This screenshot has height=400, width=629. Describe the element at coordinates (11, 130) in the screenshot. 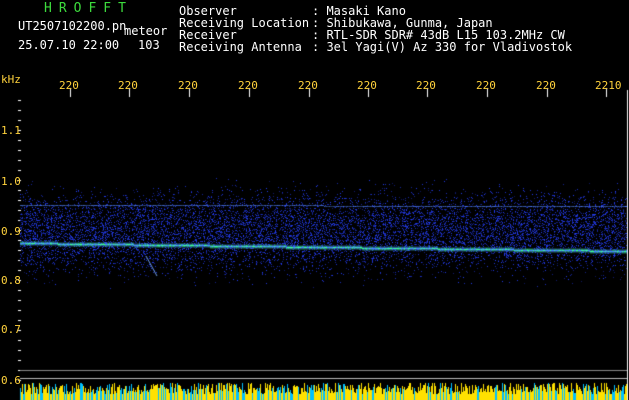

I see `y-tick-1.1: 1.1` at that location.